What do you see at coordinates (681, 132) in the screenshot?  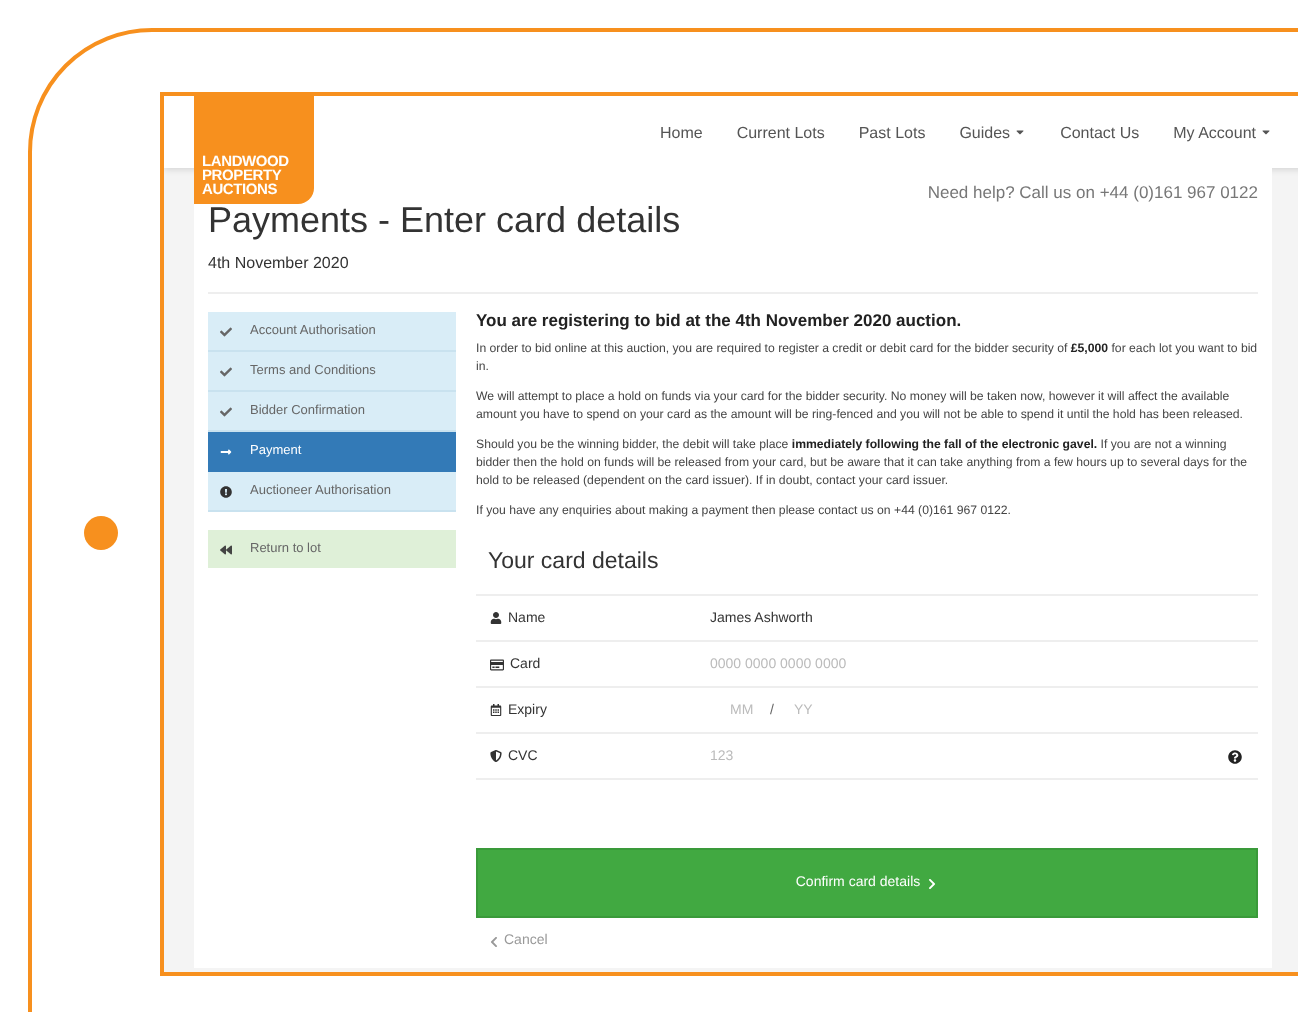 I see `nav-link: Home` at bounding box center [681, 132].